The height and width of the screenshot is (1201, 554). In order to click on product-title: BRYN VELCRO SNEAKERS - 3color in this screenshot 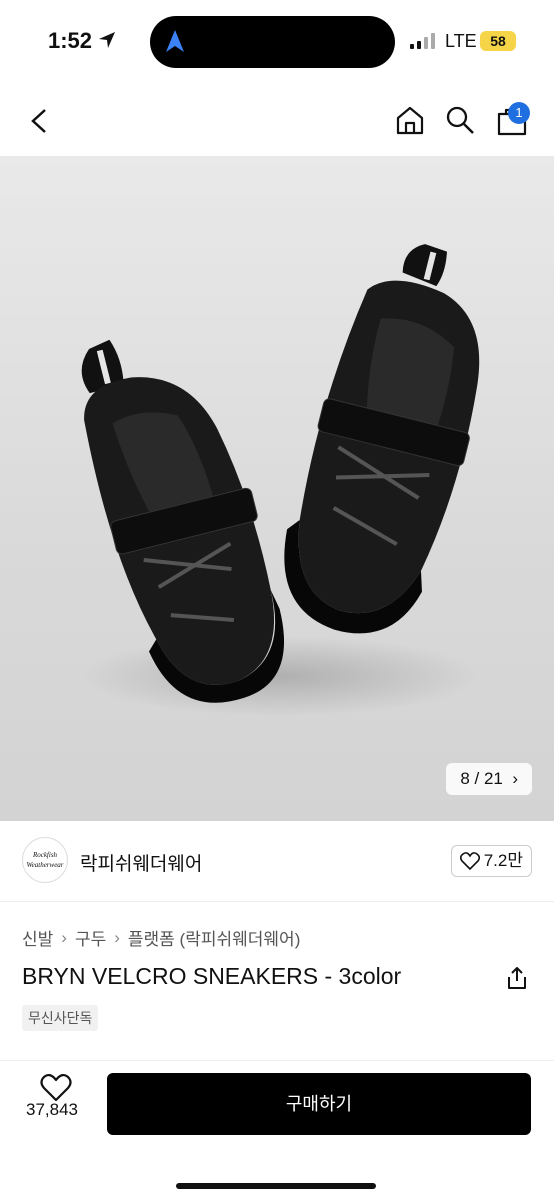, I will do `click(212, 976)`.